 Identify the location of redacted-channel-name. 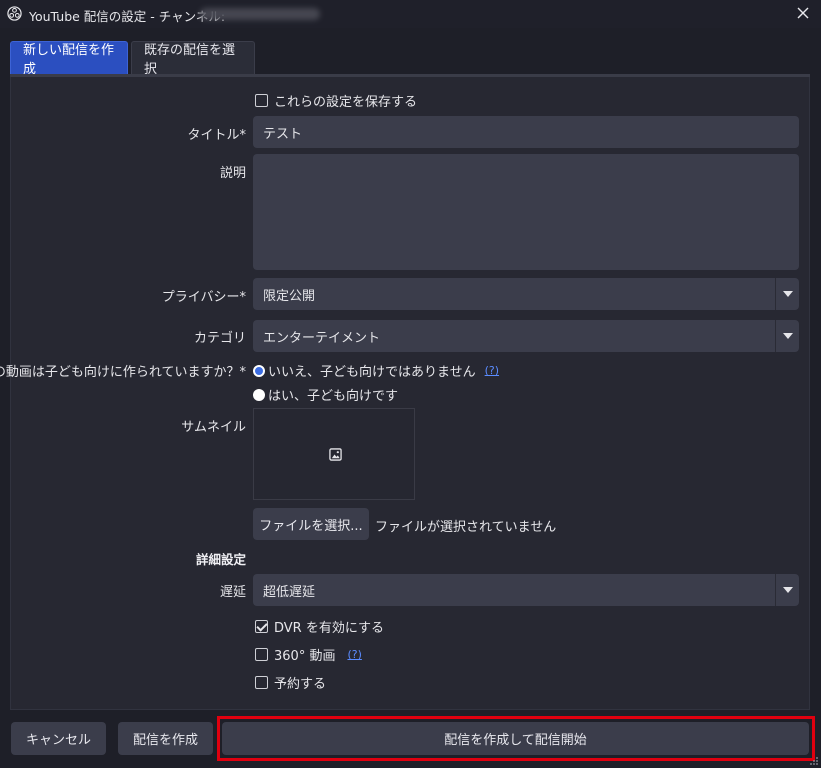
(260, 14).